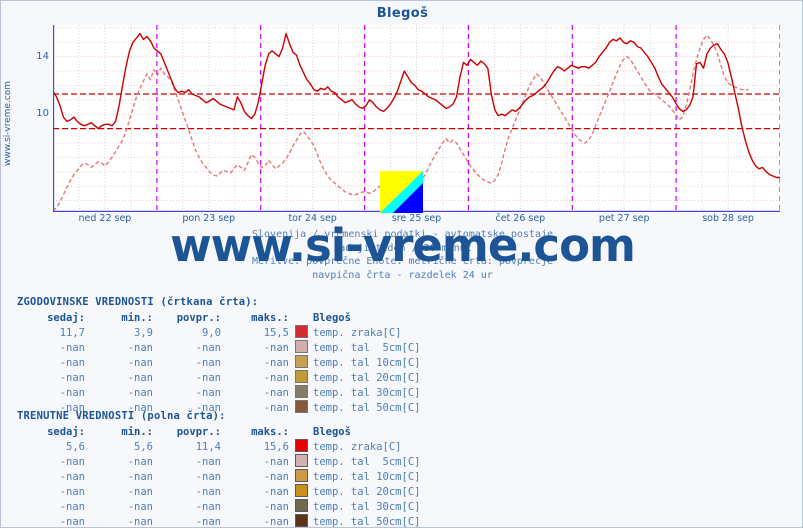  I want to click on cell-sedaj: 5,6, so click(75, 446).